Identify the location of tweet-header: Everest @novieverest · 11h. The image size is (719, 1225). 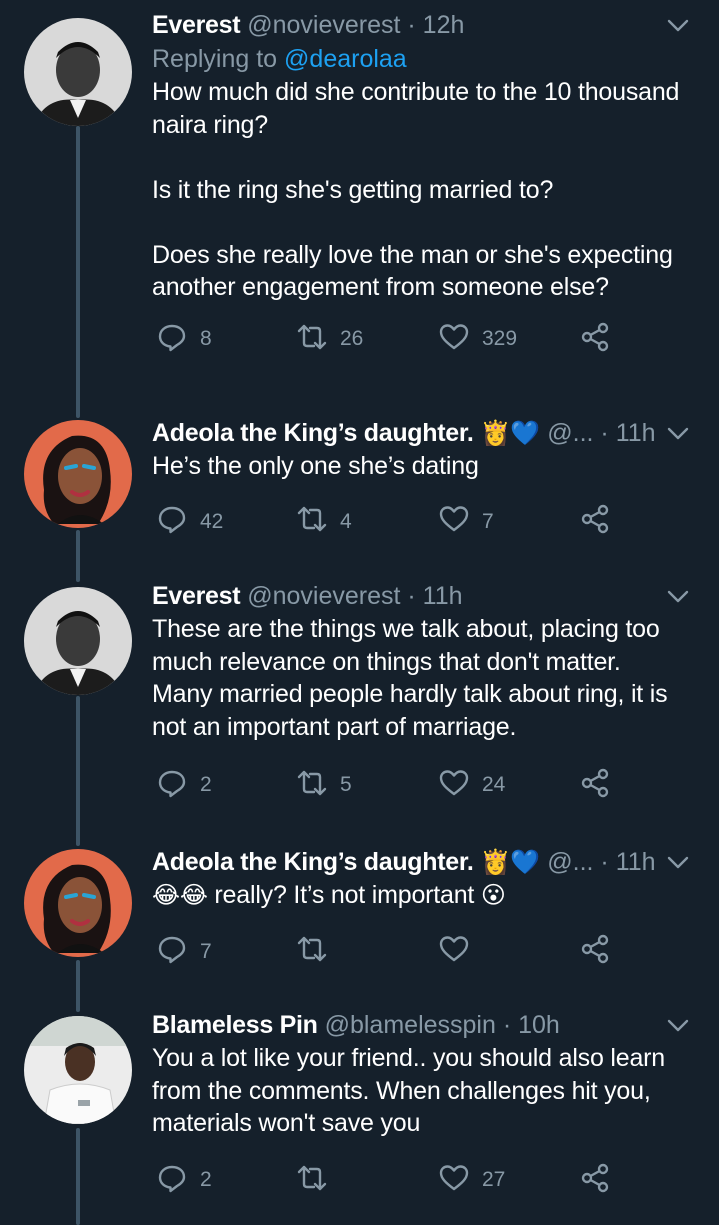
(425, 596).